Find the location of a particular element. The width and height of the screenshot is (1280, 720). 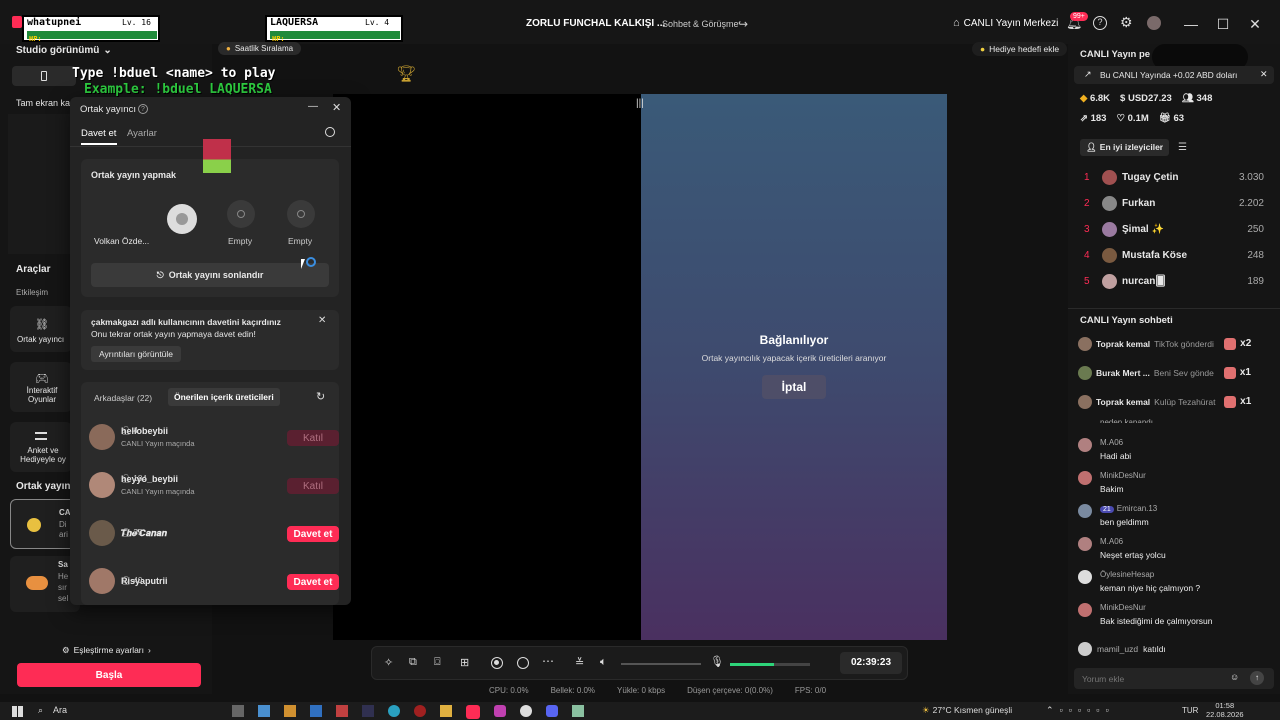

comment-field is located at coordinates (1152, 678).